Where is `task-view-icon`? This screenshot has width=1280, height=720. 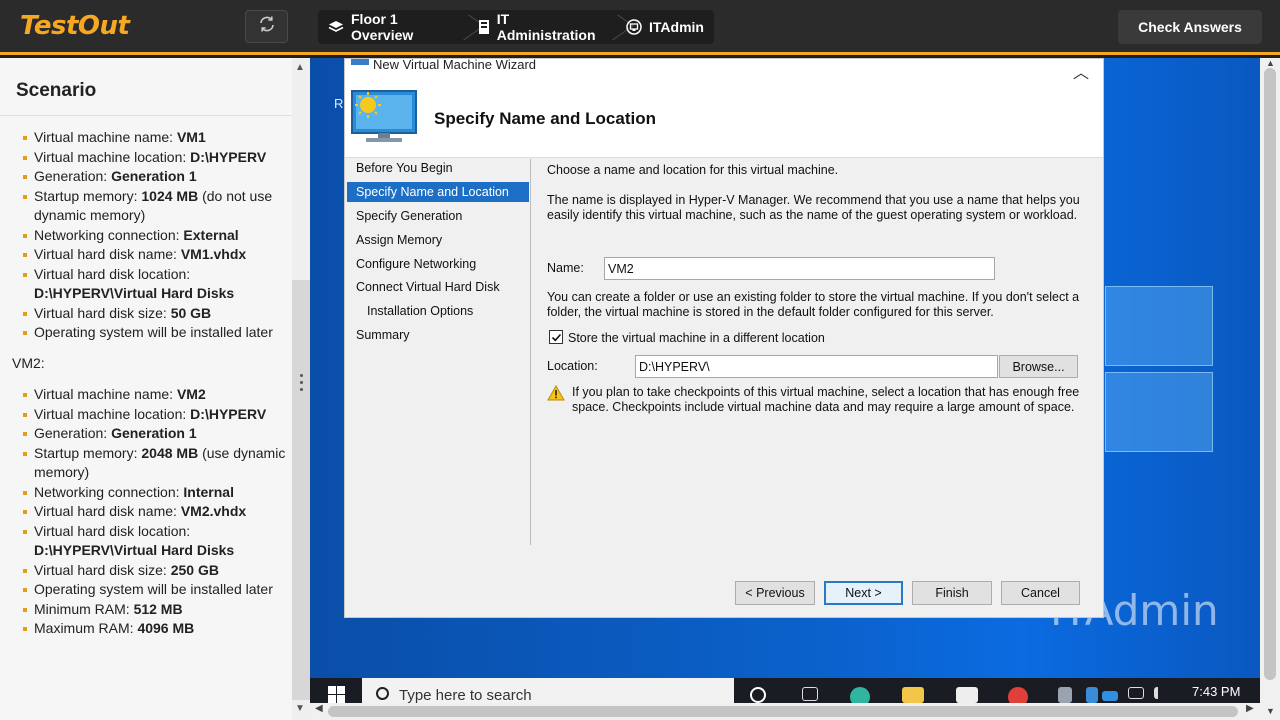 task-view-icon is located at coordinates (810, 694).